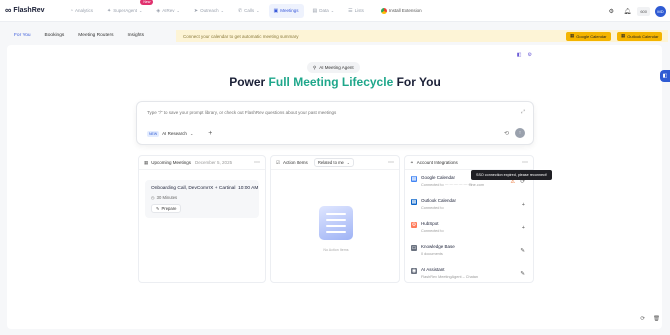 The width and height of the screenshot is (670, 335). Describe the element at coordinates (414, 225) in the screenshot. I see `hubspot-icon: ⚙` at that location.